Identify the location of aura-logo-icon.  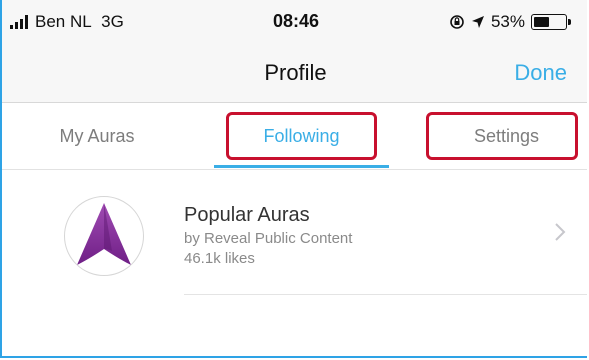
(104, 236).